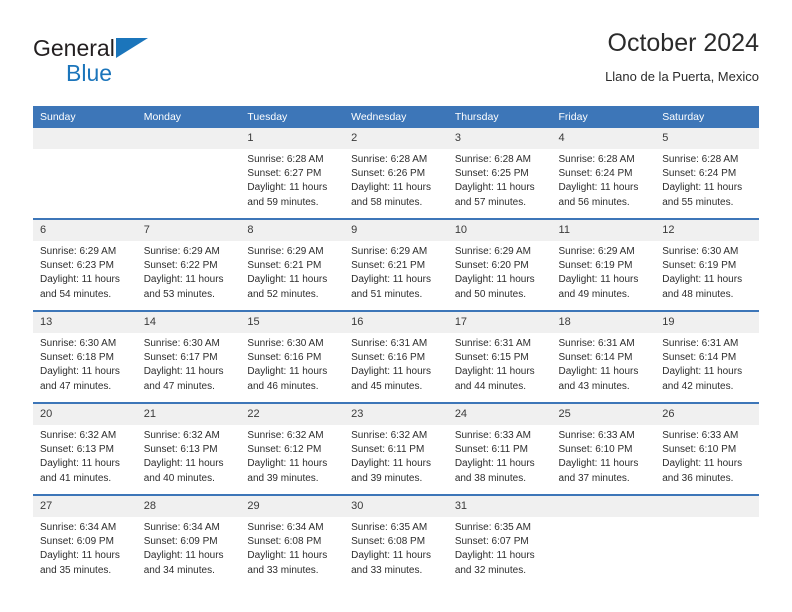  I want to click on logo-line-two: Blue, so click(148, 73).